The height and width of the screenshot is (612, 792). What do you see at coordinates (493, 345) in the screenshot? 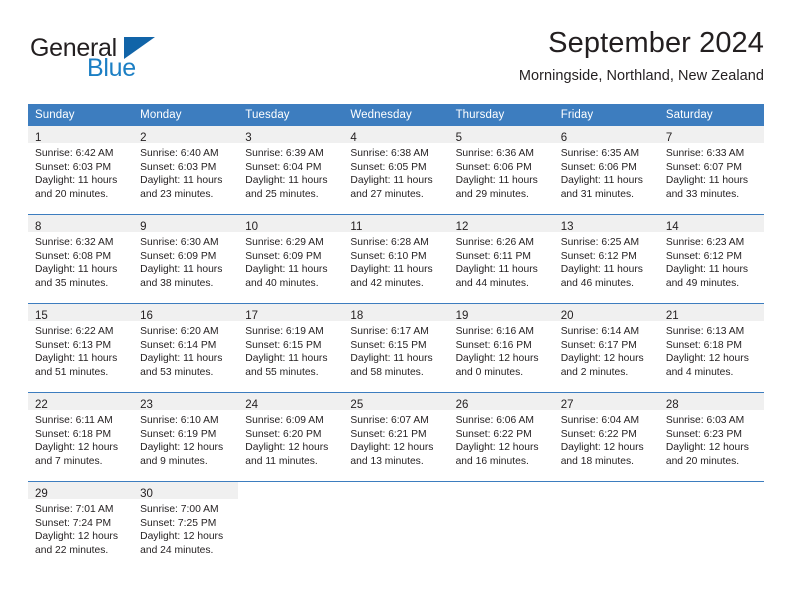
I see `sunset-text: Sunset: 6:16 PM` at bounding box center [493, 345].